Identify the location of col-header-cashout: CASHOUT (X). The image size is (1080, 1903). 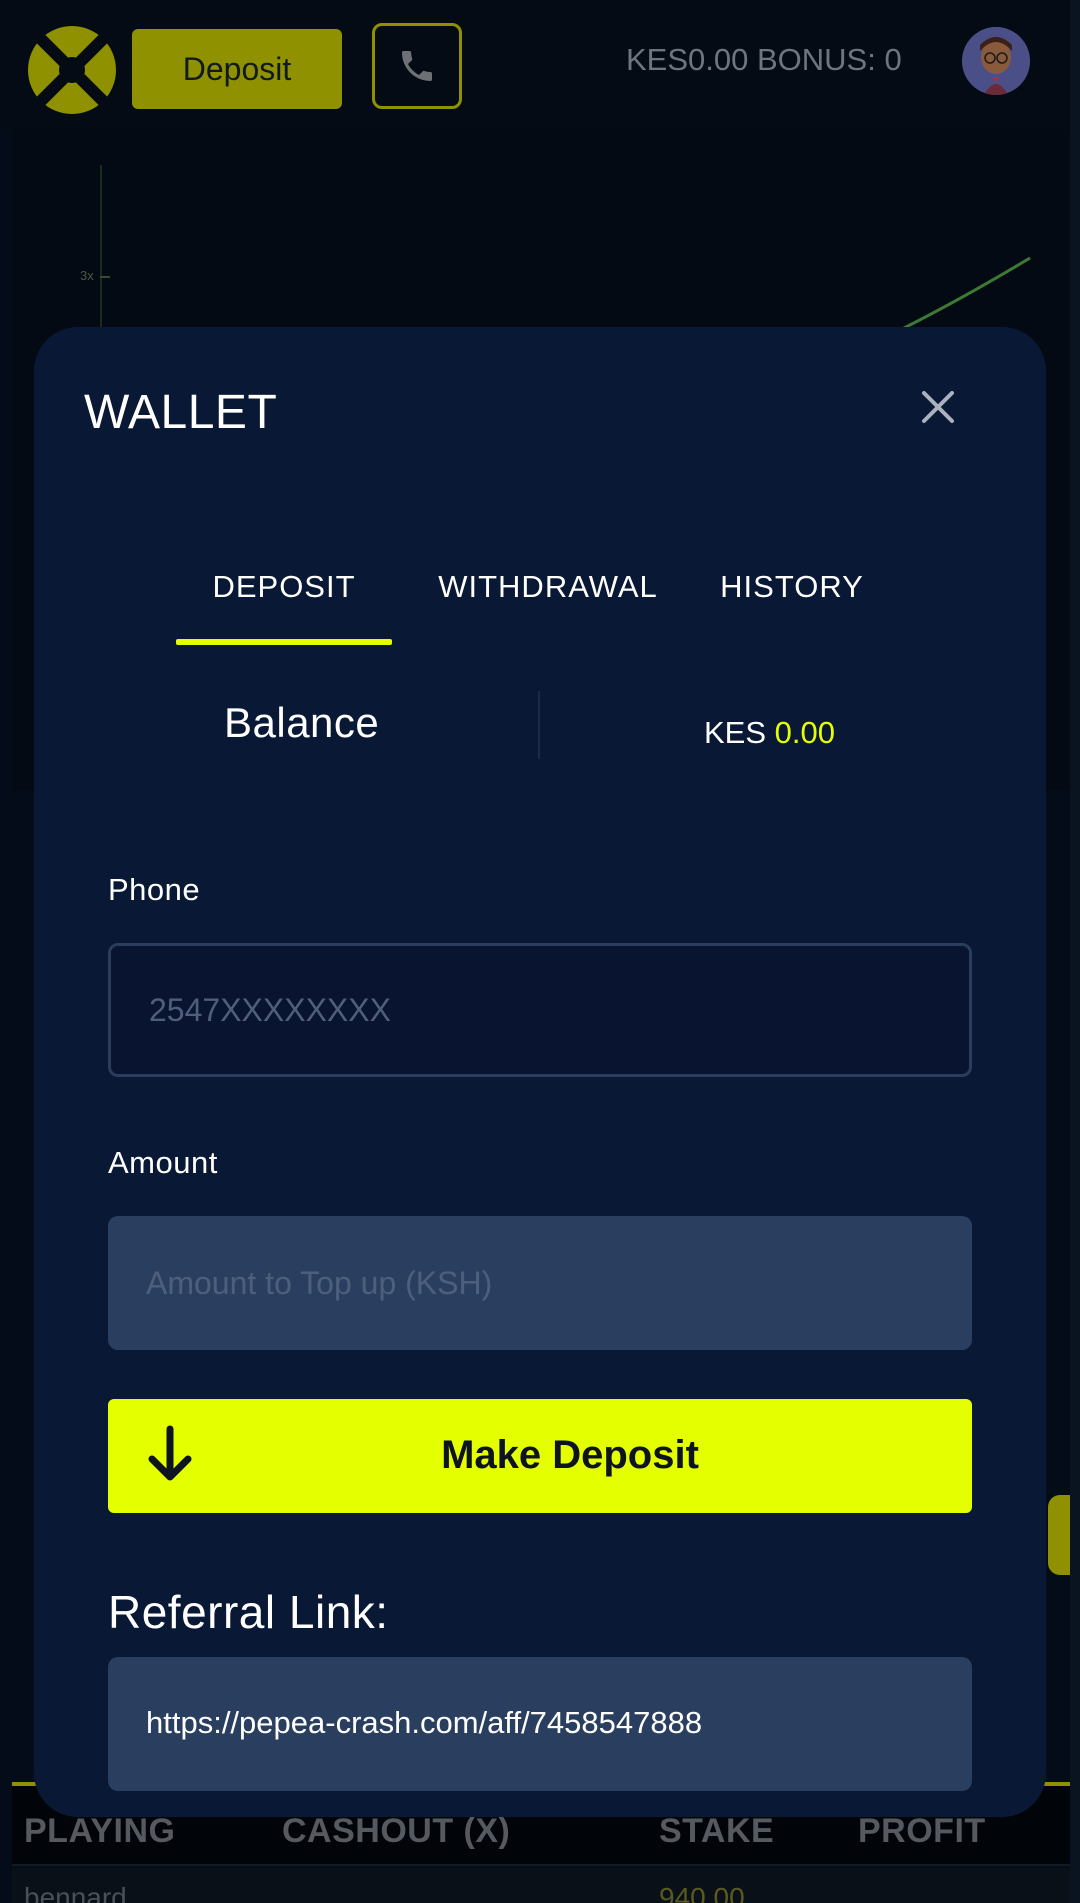
(396, 1831).